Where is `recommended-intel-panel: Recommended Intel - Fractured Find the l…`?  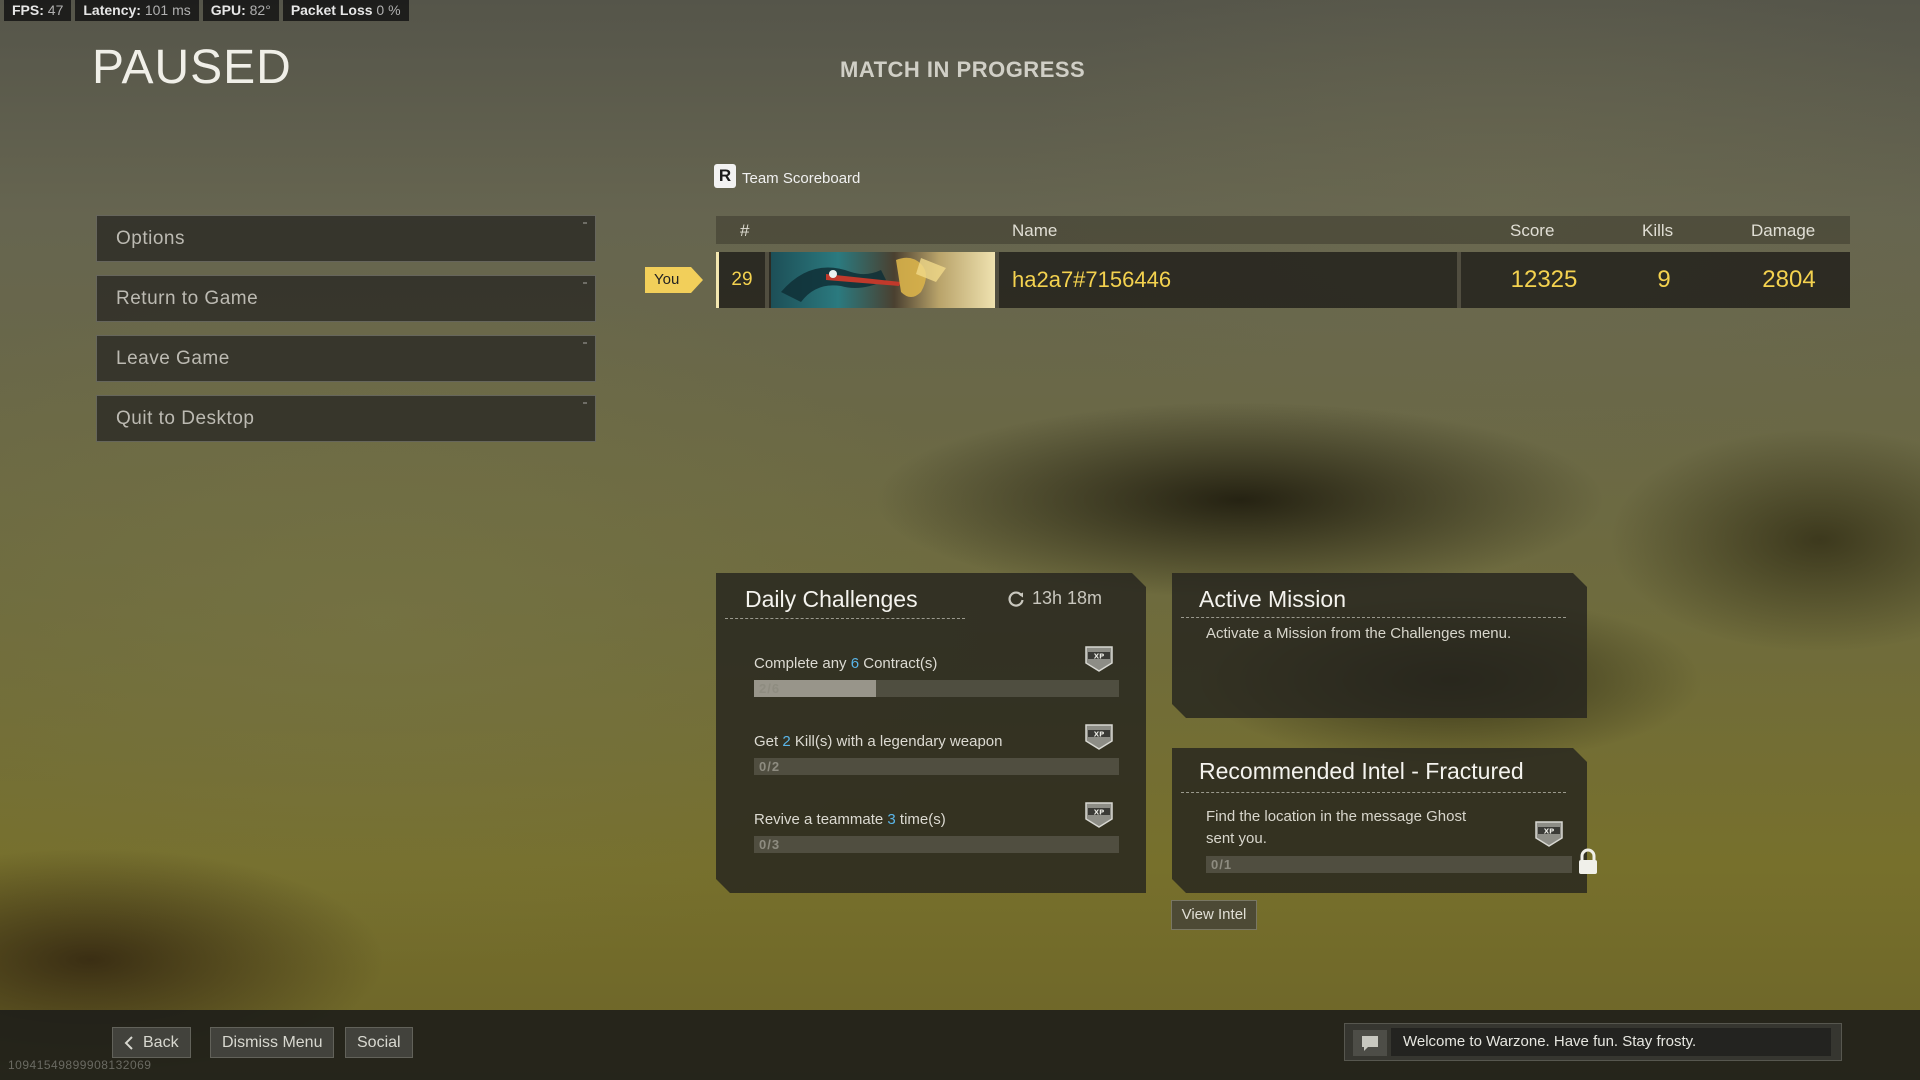 recommended-intel-panel: Recommended Intel - Fractured Find the l… is located at coordinates (1379, 820).